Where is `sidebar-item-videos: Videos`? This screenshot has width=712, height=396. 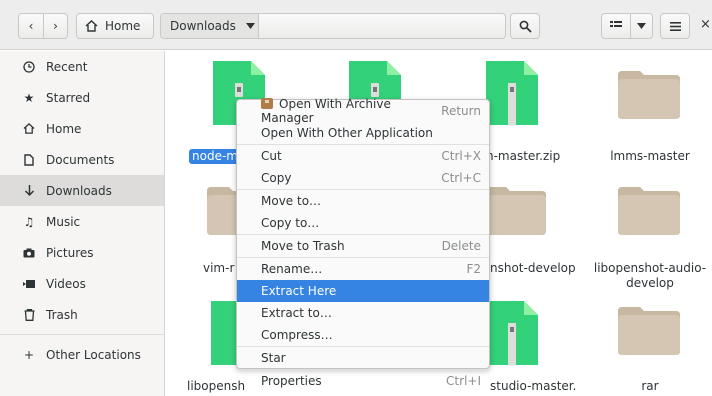
sidebar-item-videos: Videos is located at coordinates (82, 283).